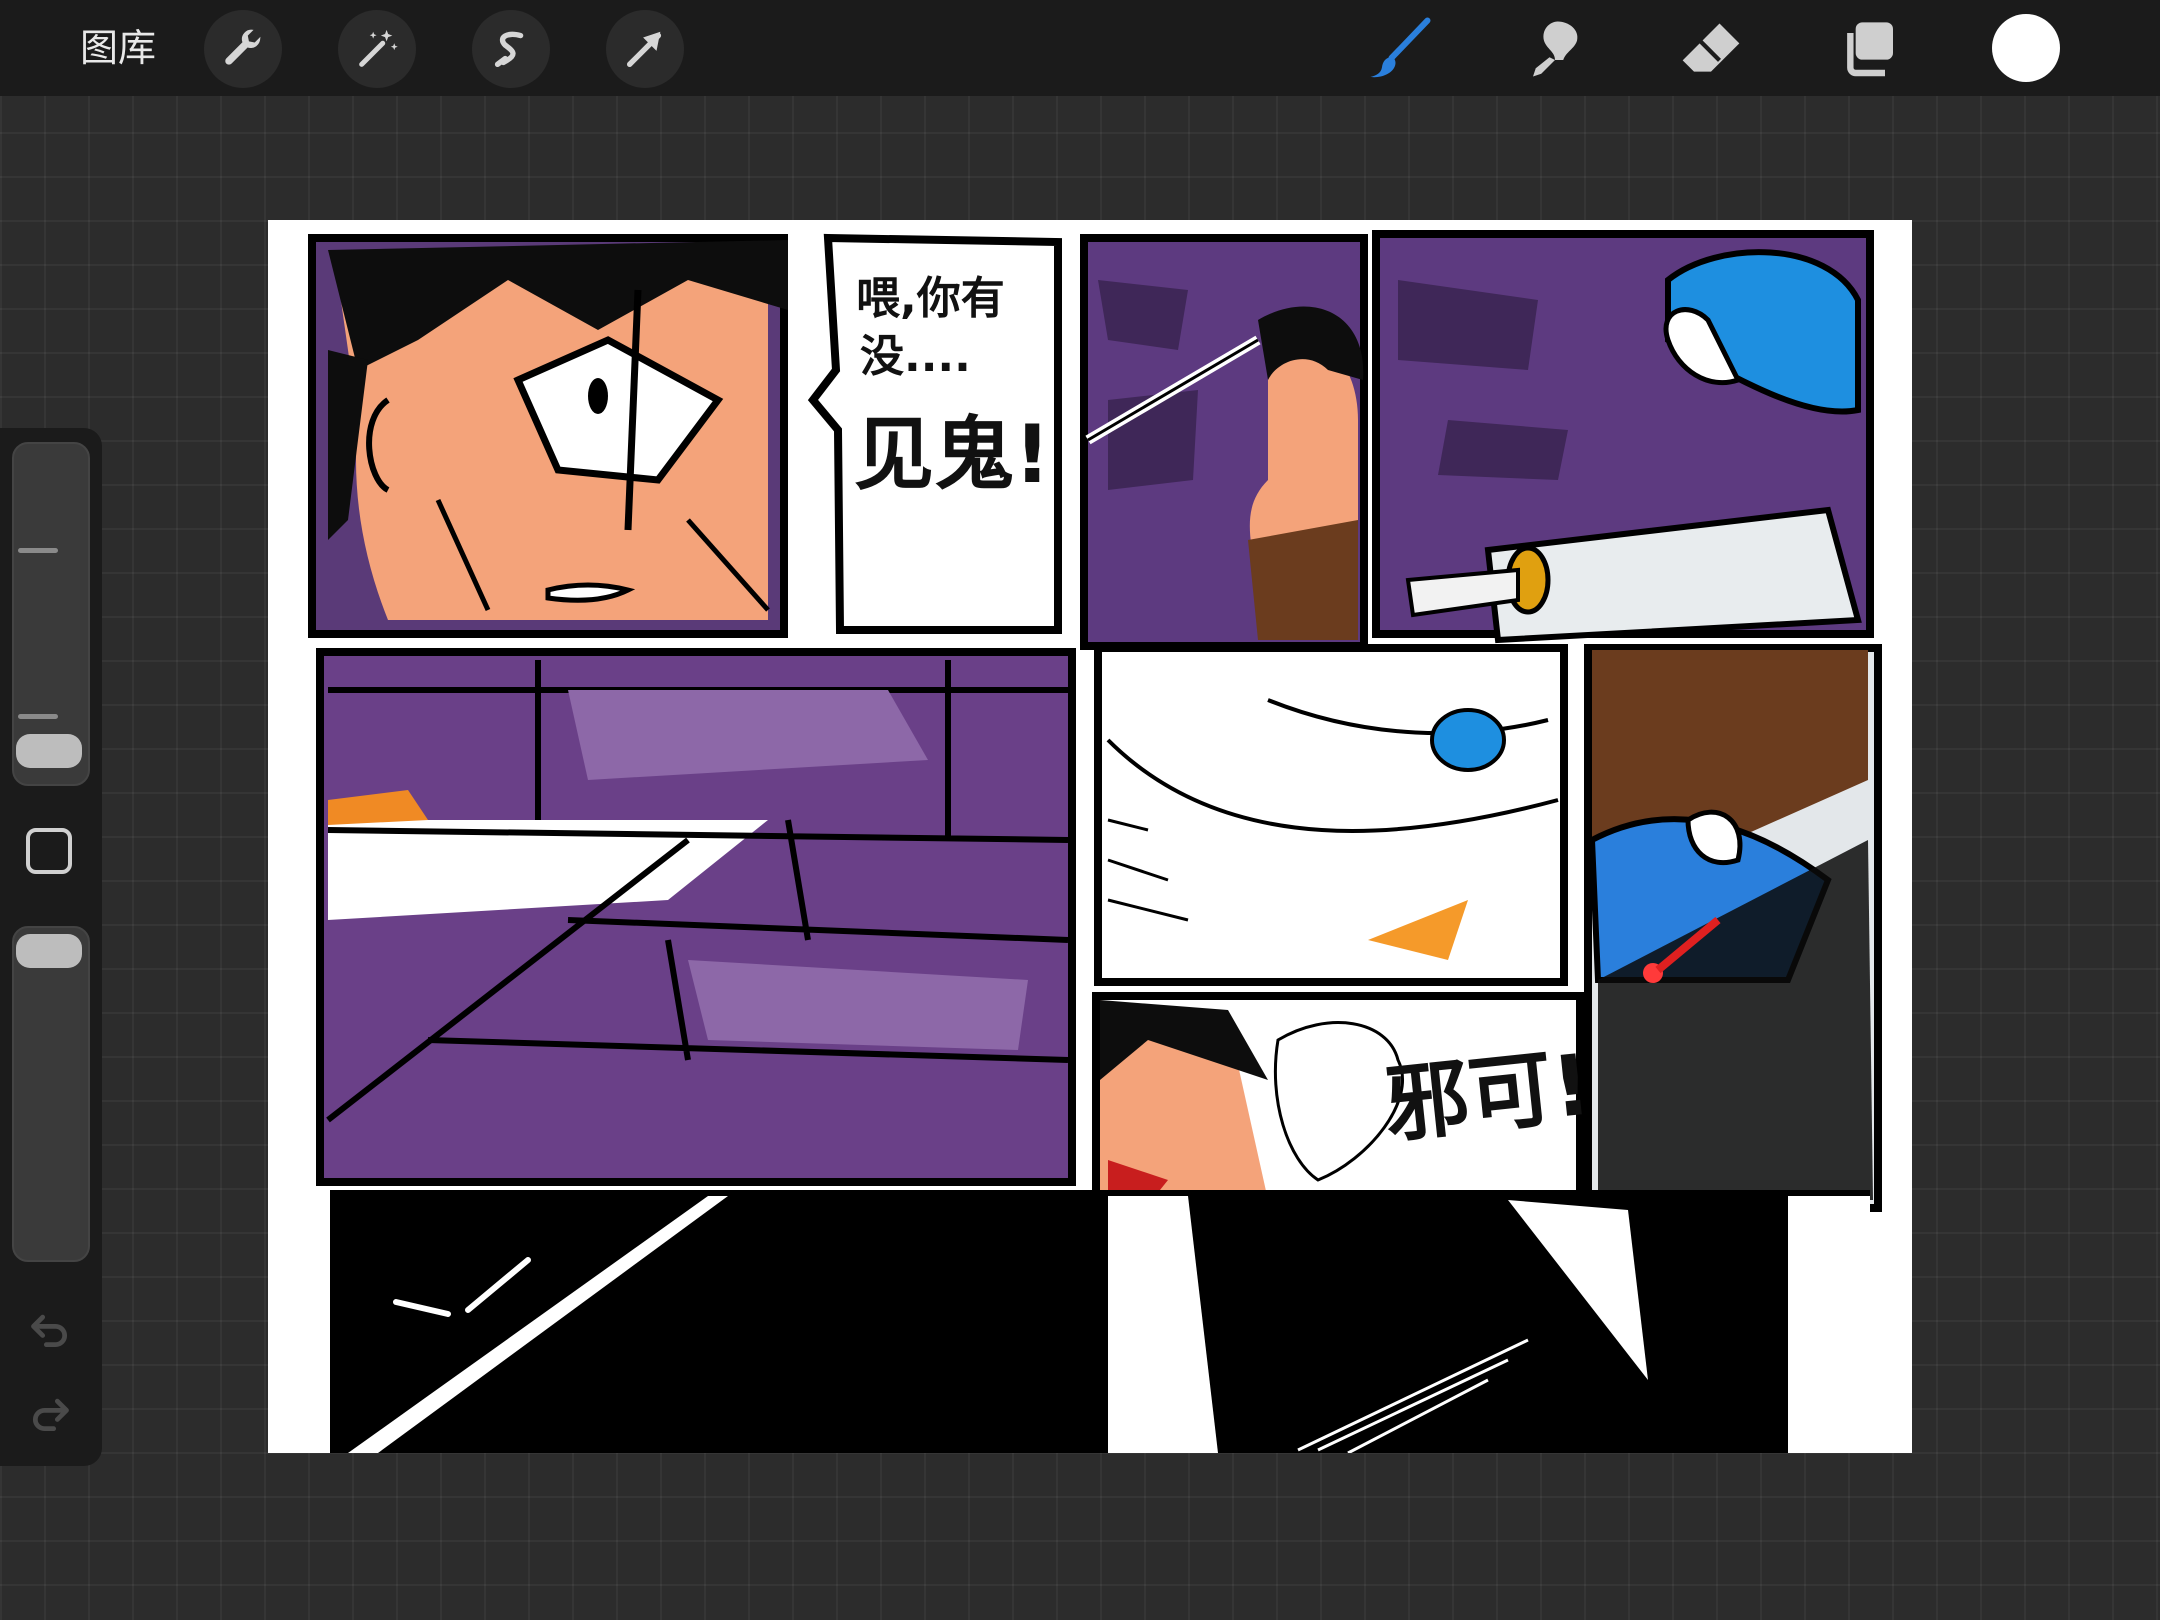 Image resolution: width=2160 pixels, height=1620 pixels. Describe the element at coordinates (49, 951) in the screenshot. I see `brush-opacity-thumb` at that location.